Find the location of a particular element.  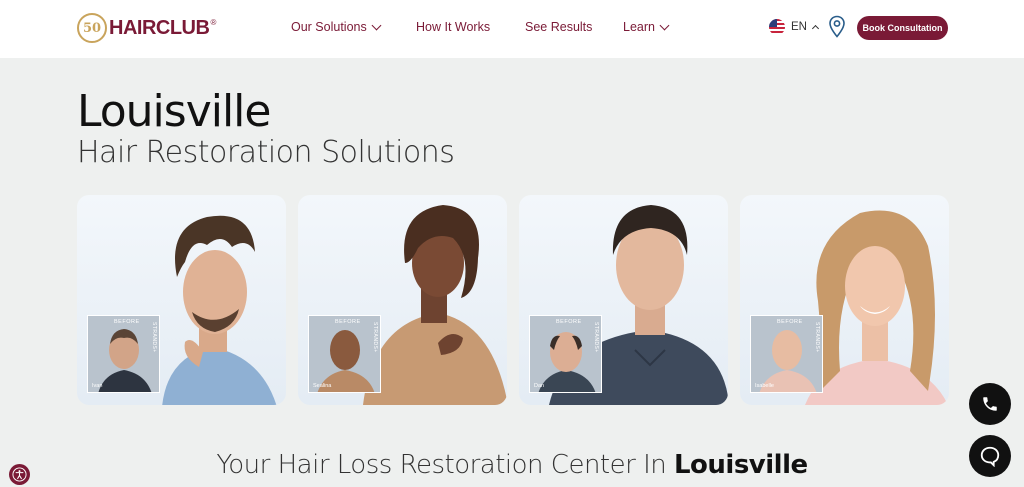

nav-label: See Results is located at coordinates (559, 27).